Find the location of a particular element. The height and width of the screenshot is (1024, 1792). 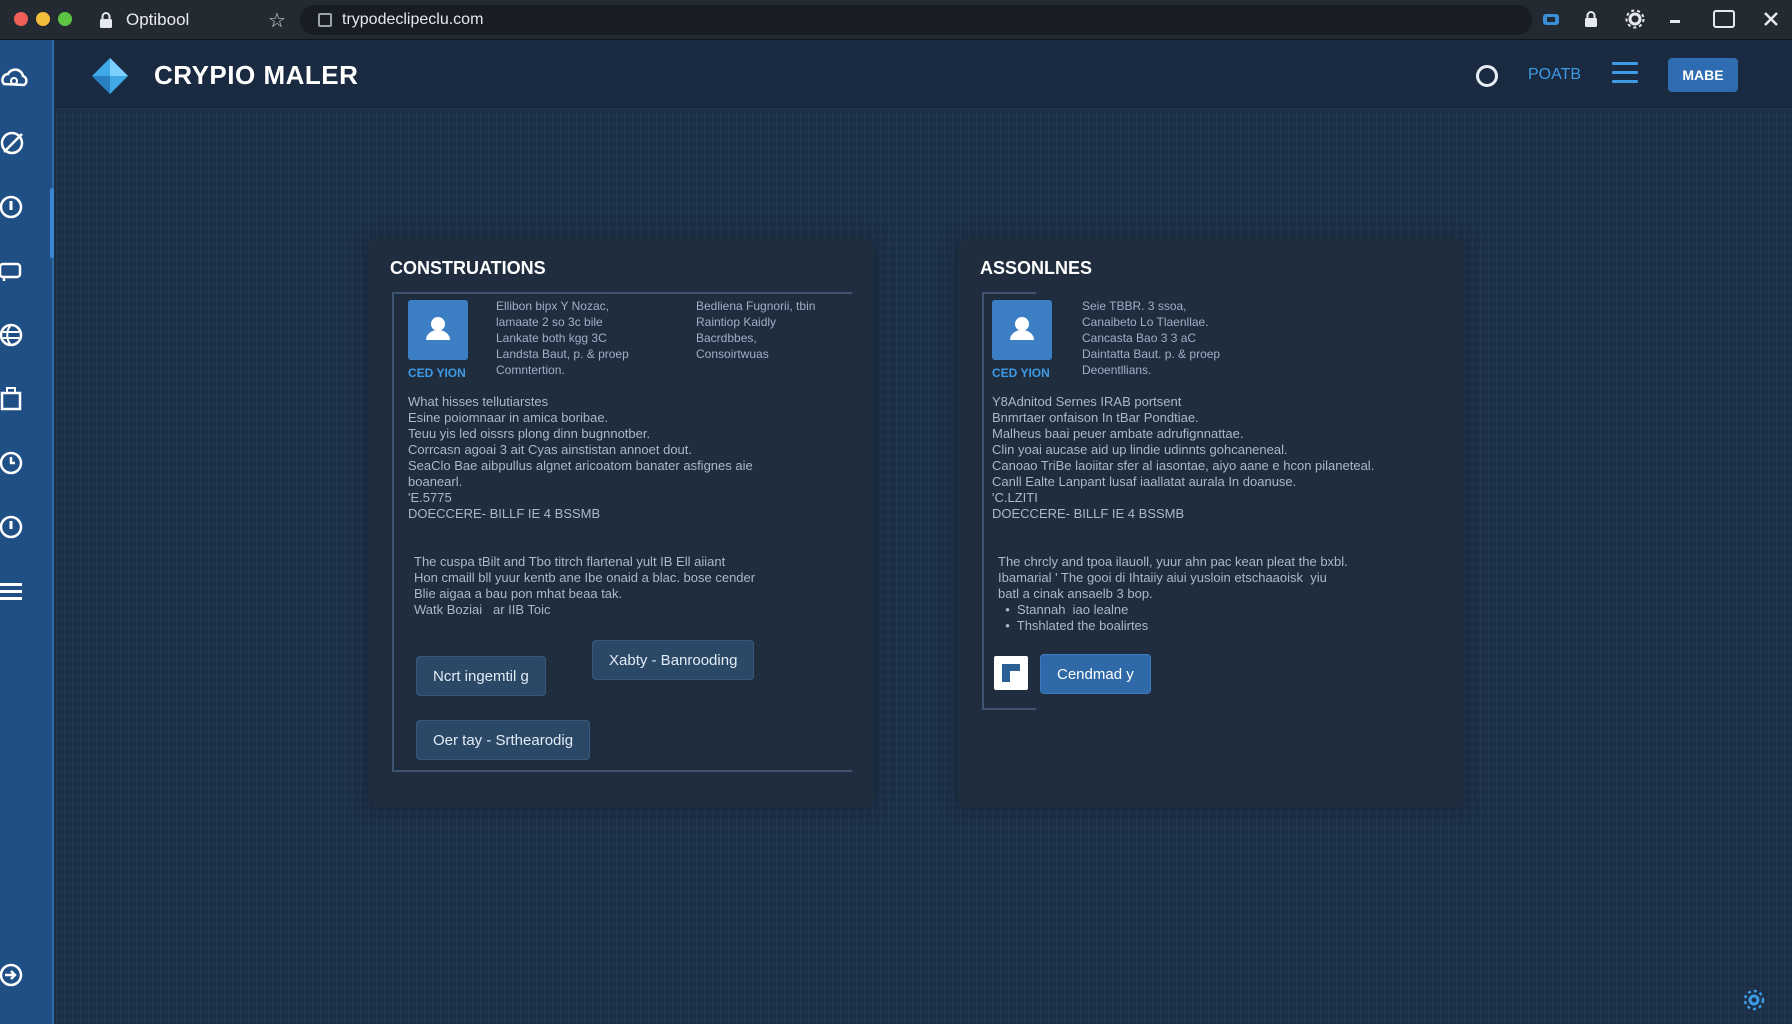

globe-icon is located at coordinates (11, 335).